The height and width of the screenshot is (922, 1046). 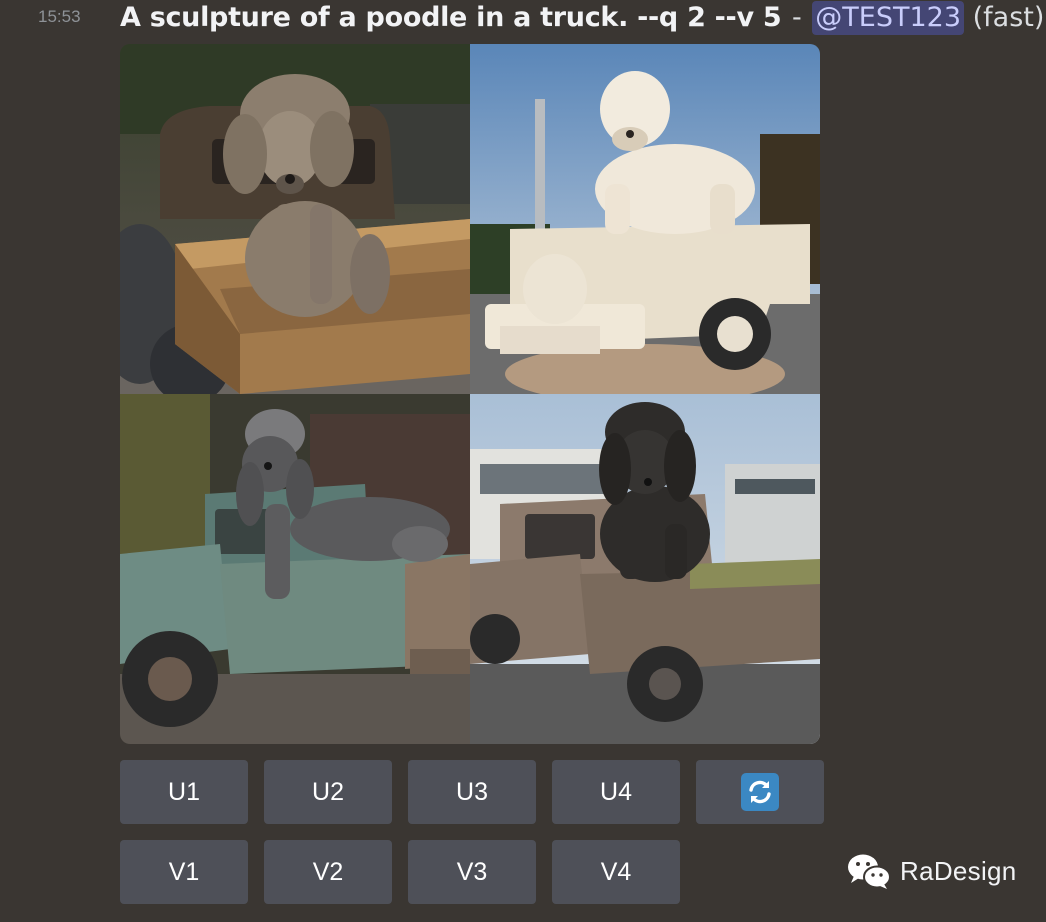 I want to click on upscale-4-button: U4, so click(x=616, y=792).